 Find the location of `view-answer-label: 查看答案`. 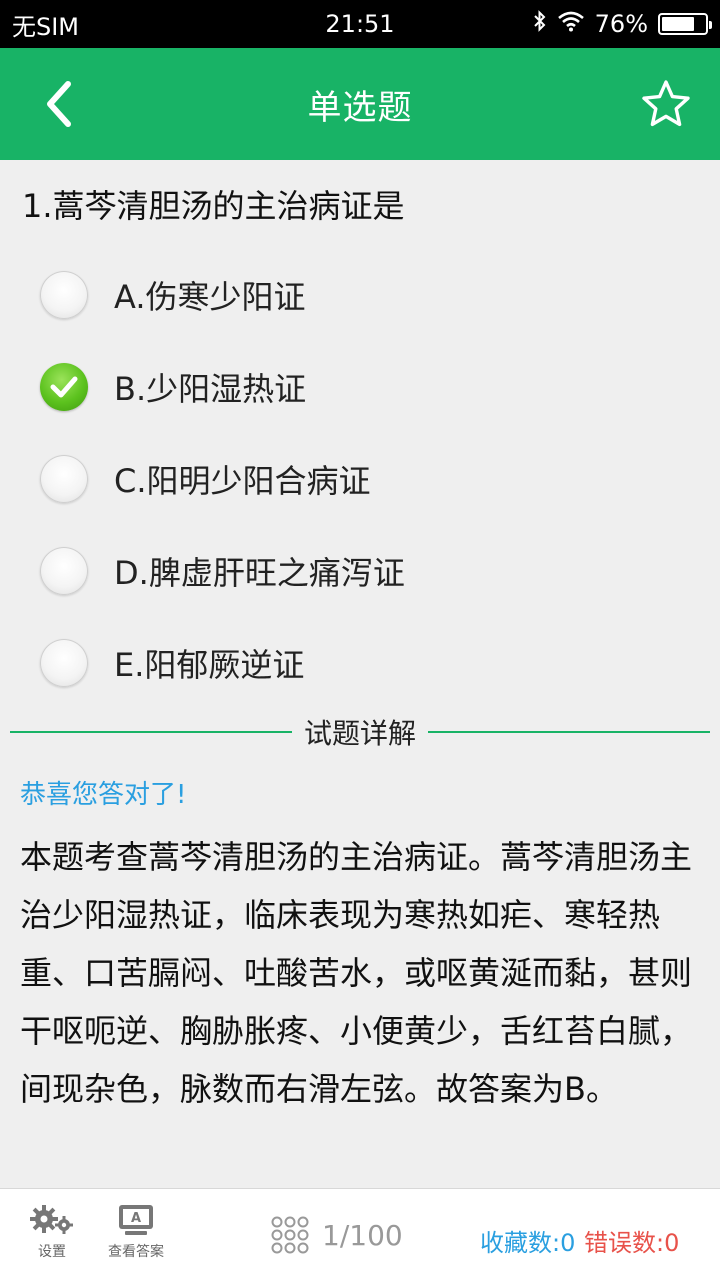

view-answer-label: 查看答案 is located at coordinates (136, 1252).